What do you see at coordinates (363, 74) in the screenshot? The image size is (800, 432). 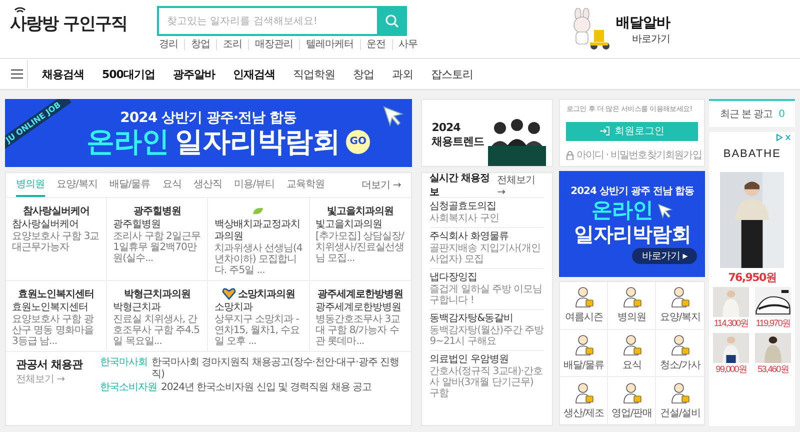 I see `nav-link: 창업` at bounding box center [363, 74].